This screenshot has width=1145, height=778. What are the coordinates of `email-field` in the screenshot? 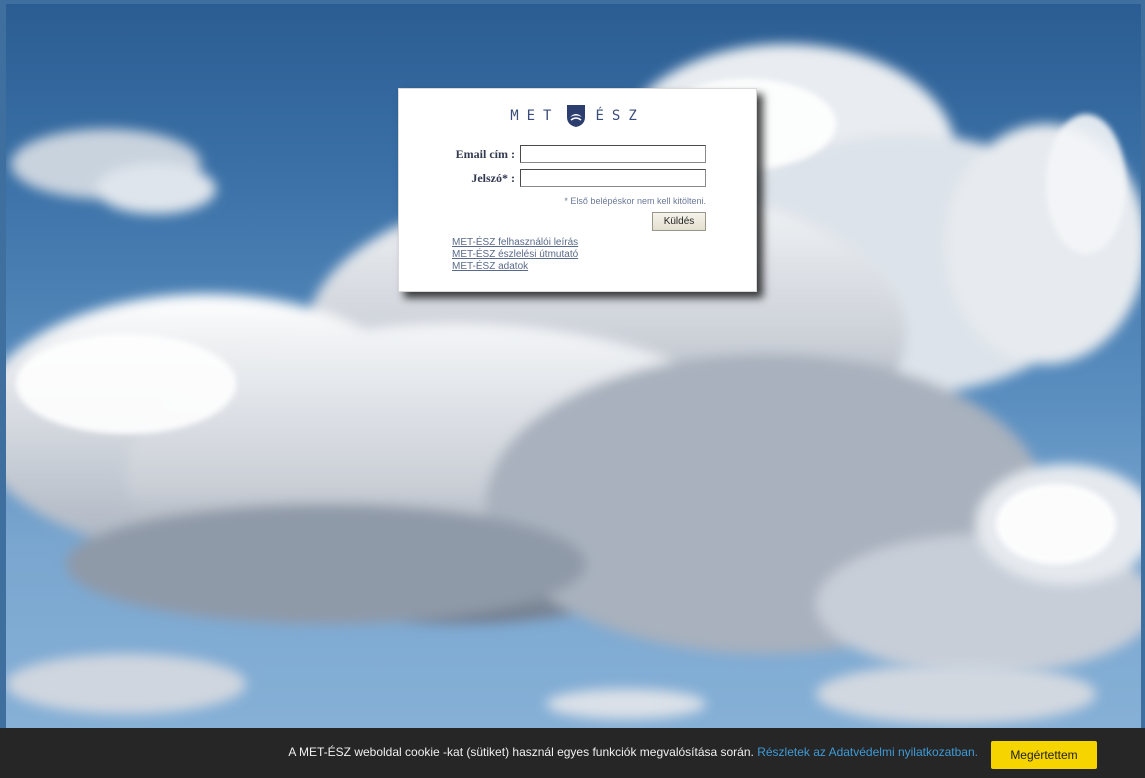 It's located at (613, 154).